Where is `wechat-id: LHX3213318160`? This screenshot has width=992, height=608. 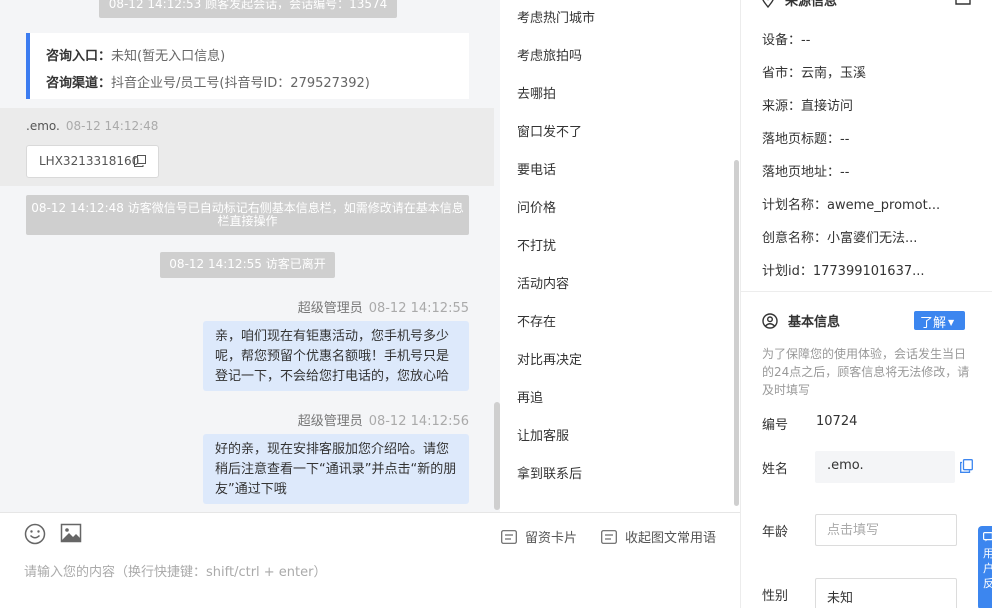
wechat-id: LHX3213318160 is located at coordinates (89, 161).